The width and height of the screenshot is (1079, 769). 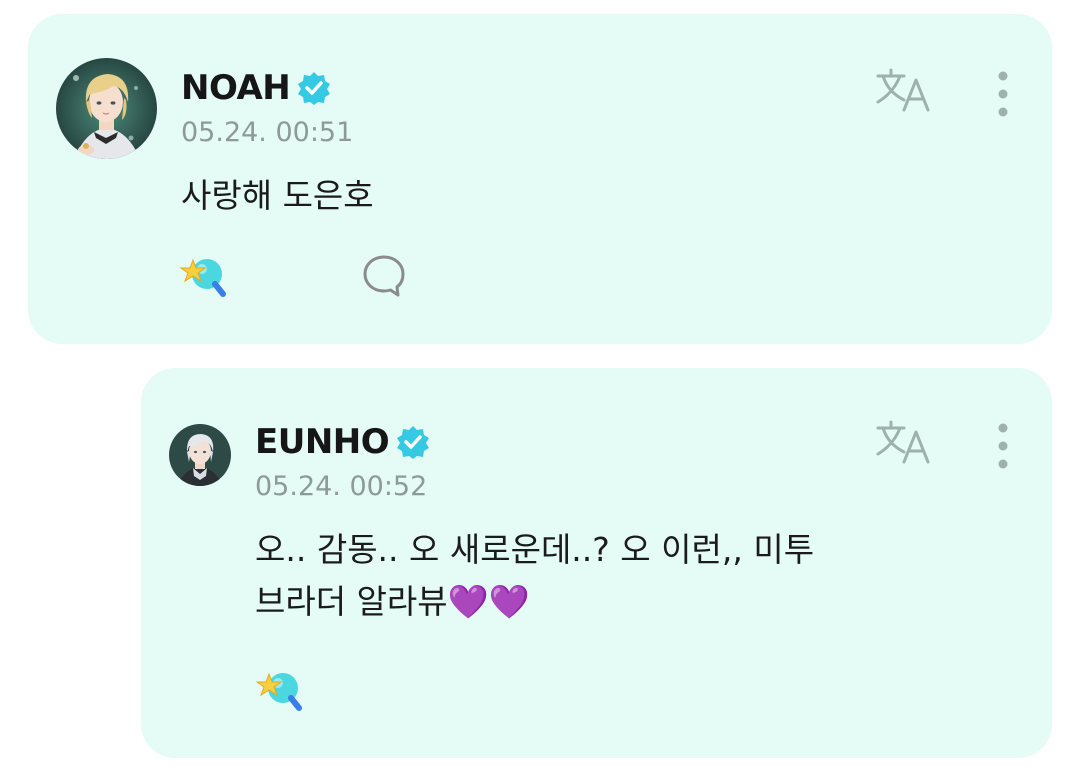 I want to click on author-row: NOAH, so click(x=256, y=88).